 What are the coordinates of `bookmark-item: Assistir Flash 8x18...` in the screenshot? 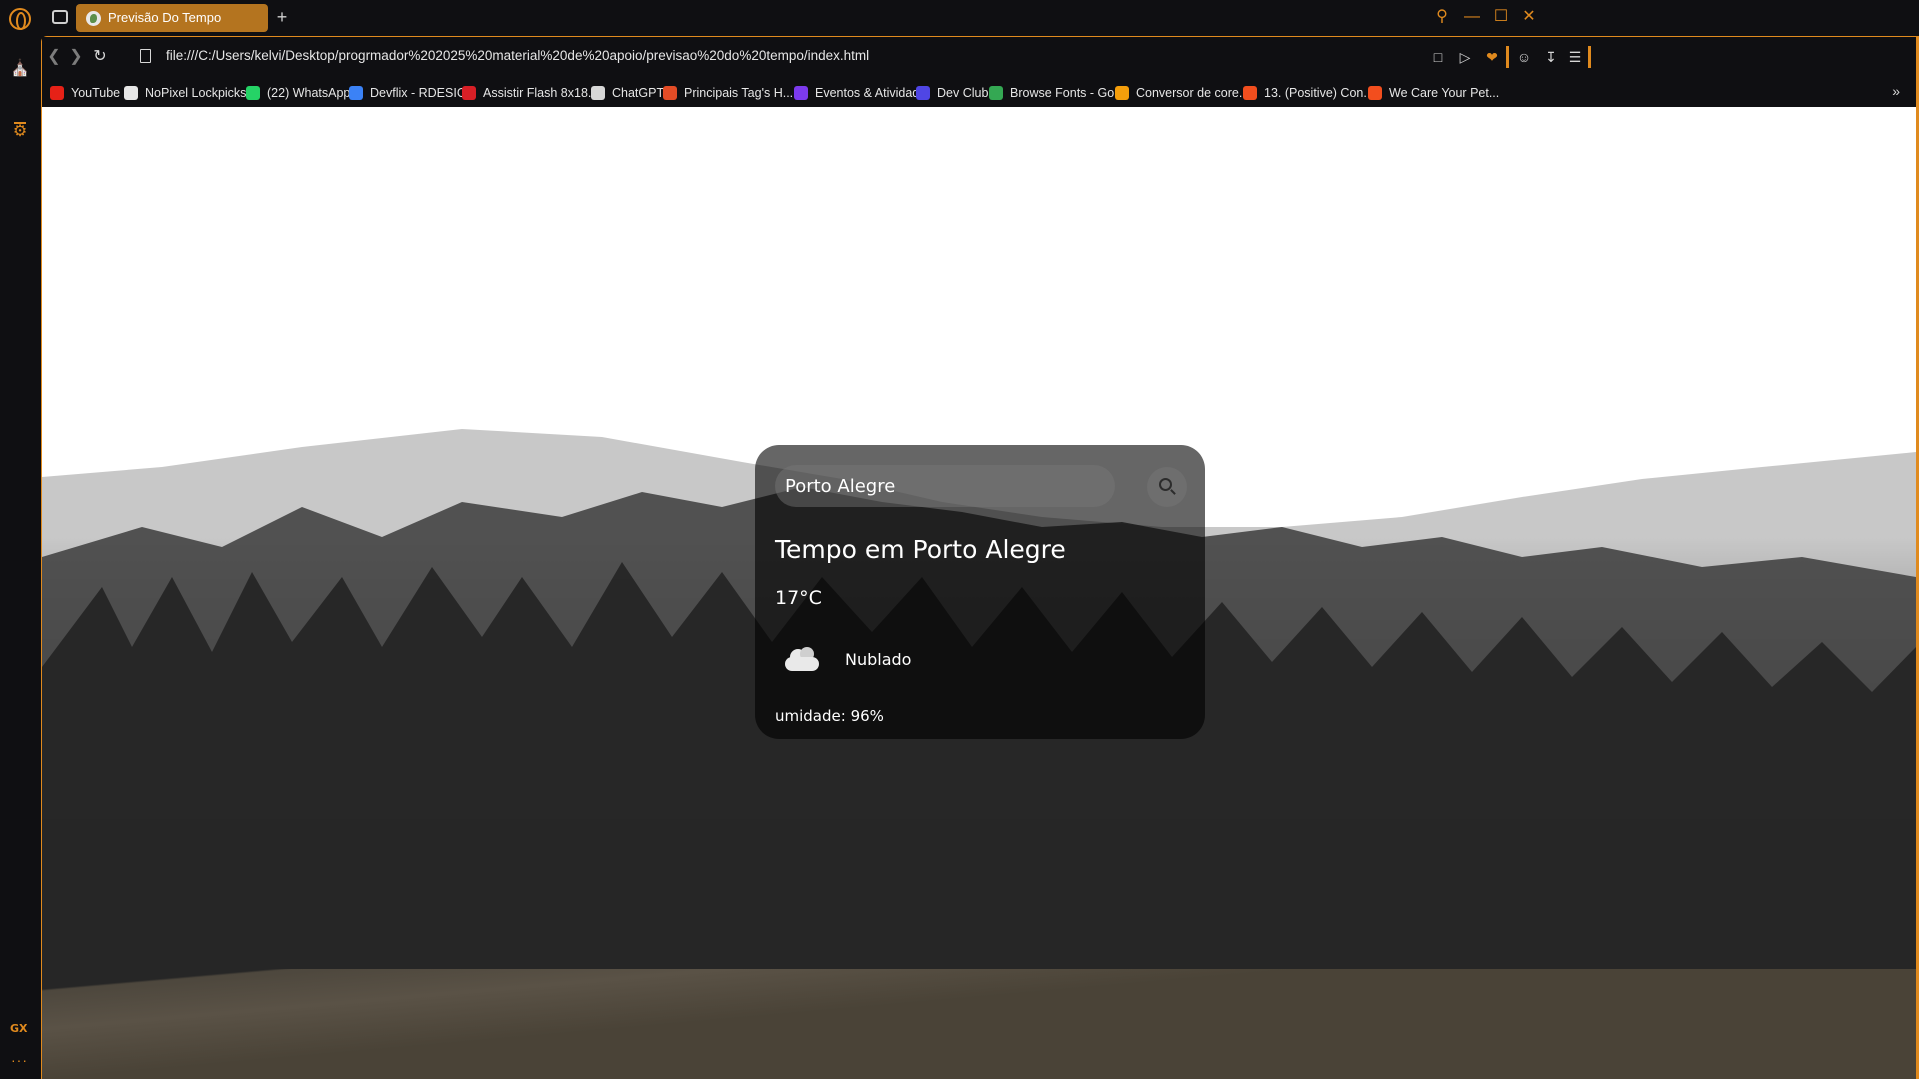 It's located at (530, 93).